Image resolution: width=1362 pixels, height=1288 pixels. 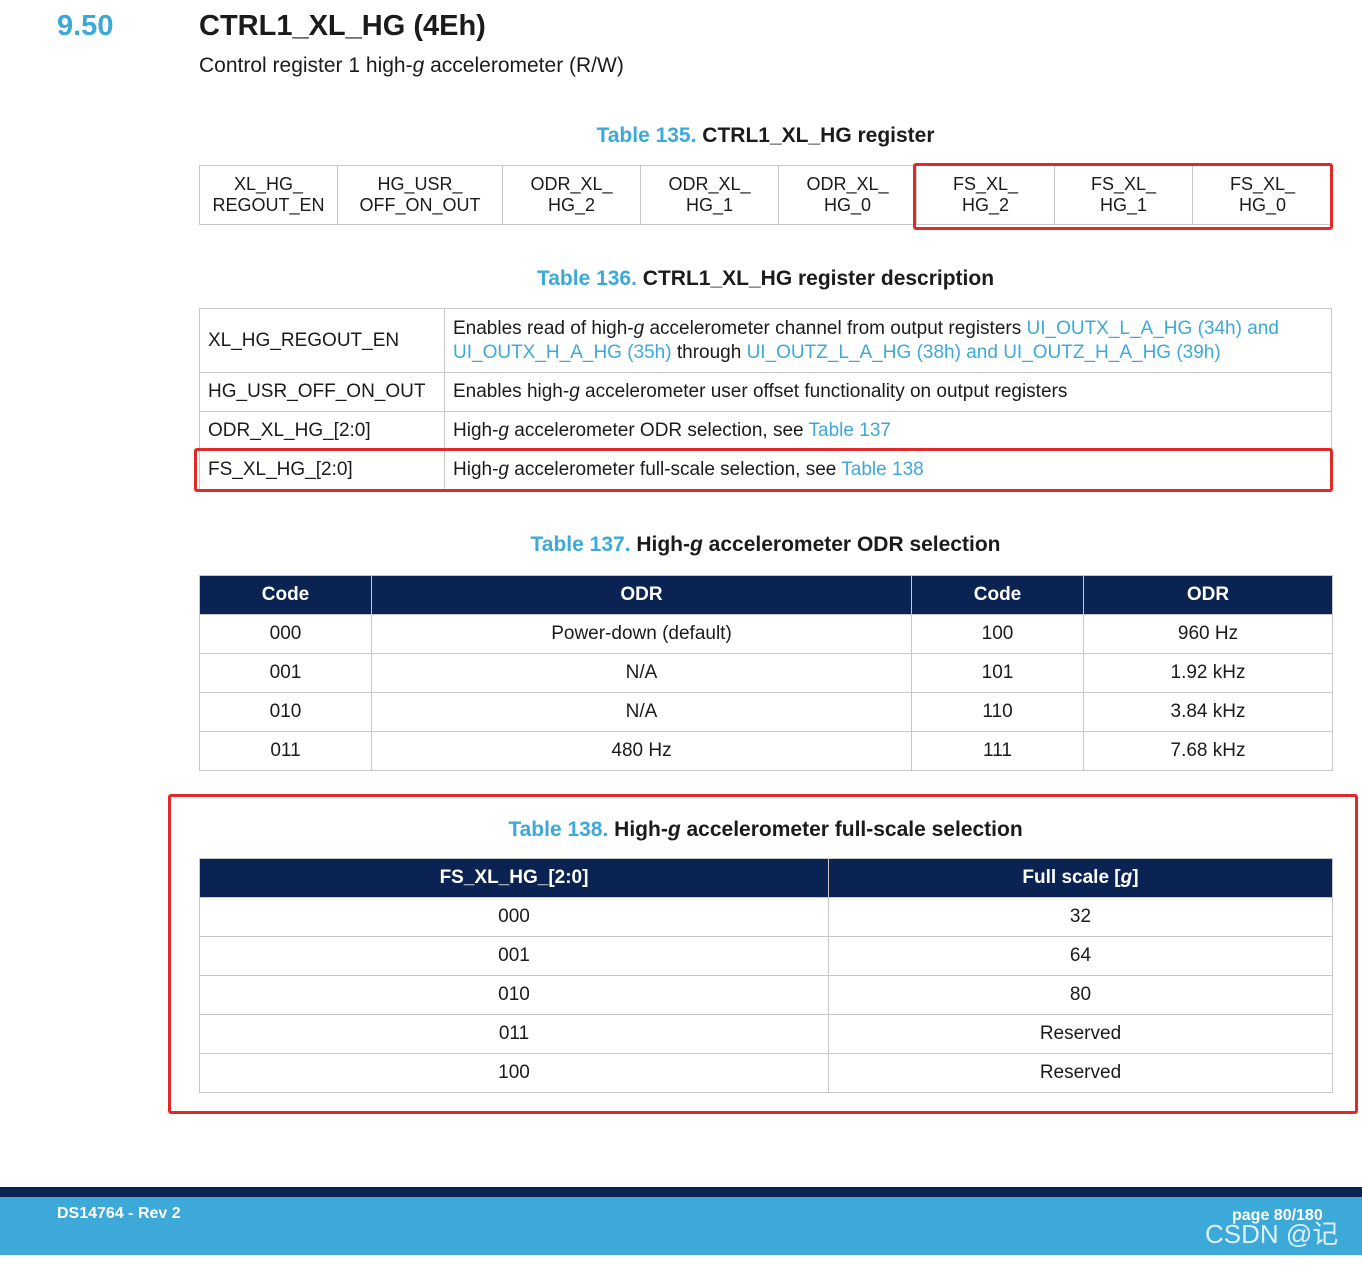 What do you see at coordinates (847, 195) in the screenshot?
I see `bit-cell: ODR_XL_ HG_0` at bounding box center [847, 195].